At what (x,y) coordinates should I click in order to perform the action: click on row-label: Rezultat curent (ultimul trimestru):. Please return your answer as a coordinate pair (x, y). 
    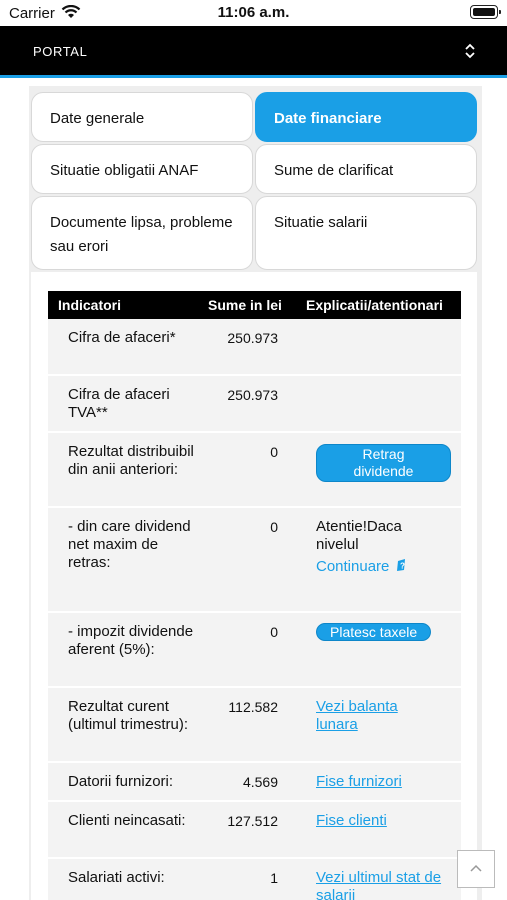
    Looking at the image, I should click on (128, 715).